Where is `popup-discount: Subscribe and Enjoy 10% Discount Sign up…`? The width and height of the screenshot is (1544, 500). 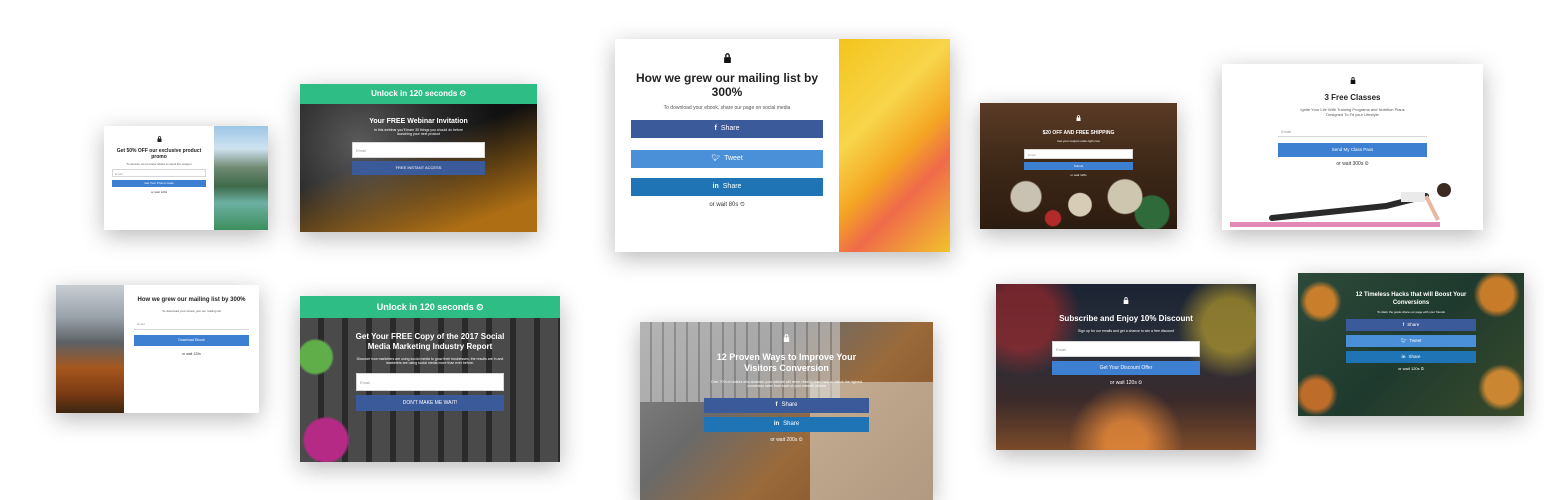 popup-discount: Subscribe and Enjoy 10% Discount Sign up… is located at coordinates (1126, 367).